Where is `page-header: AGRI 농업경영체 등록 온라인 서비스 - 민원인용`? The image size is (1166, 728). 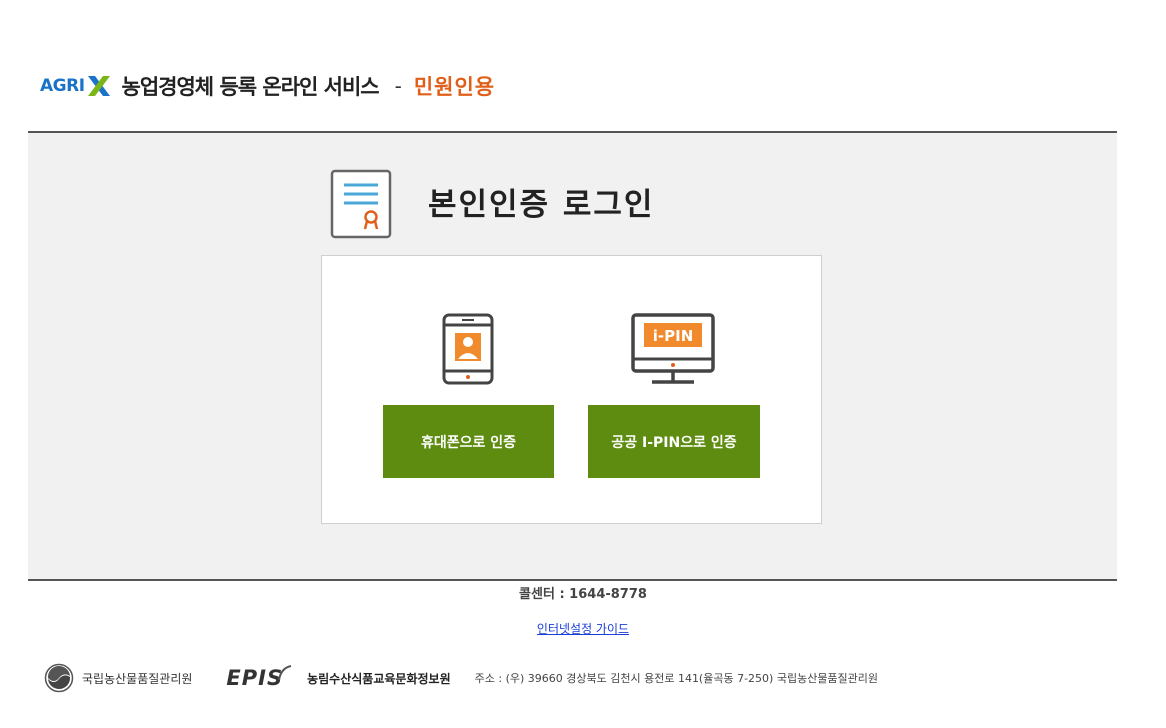
page-header: AGRI 농업경영체 등록 온라인 서비스 - 민원인용 is located at coordinates (267, 86).